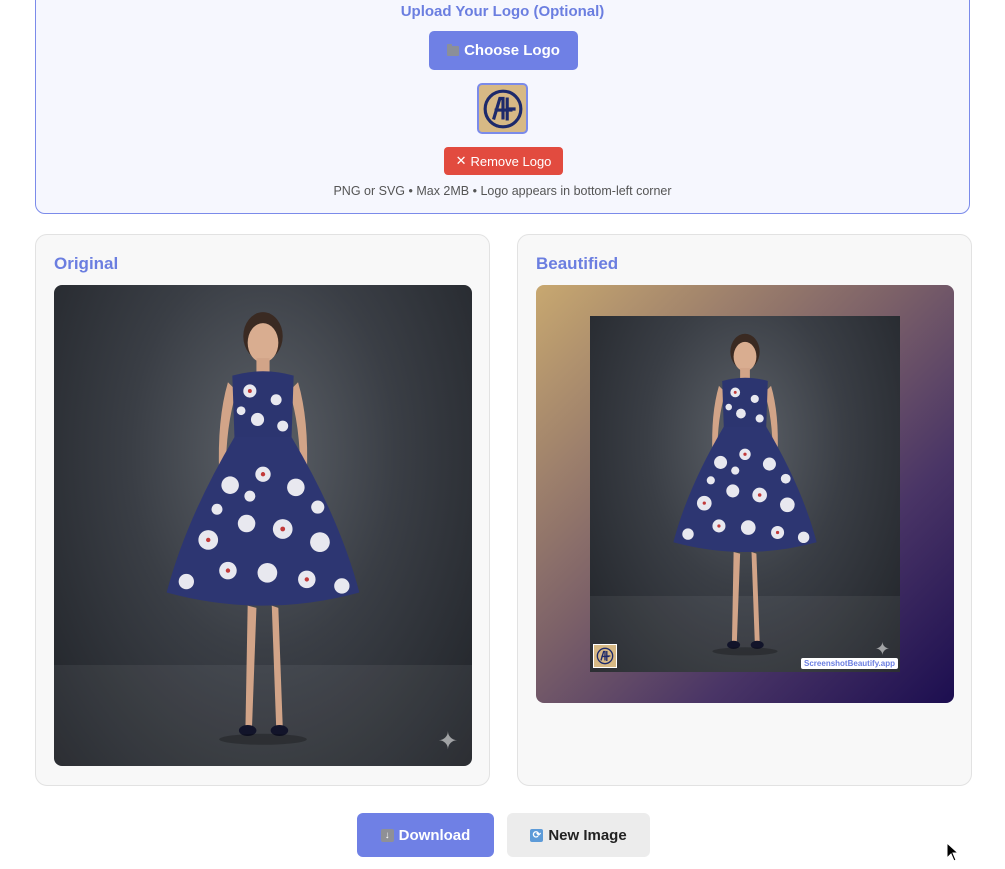 This screenshot has height=869, width=1005. I want to click on remove-logo-button: ✕ Remove Logo, so click(503, 161).